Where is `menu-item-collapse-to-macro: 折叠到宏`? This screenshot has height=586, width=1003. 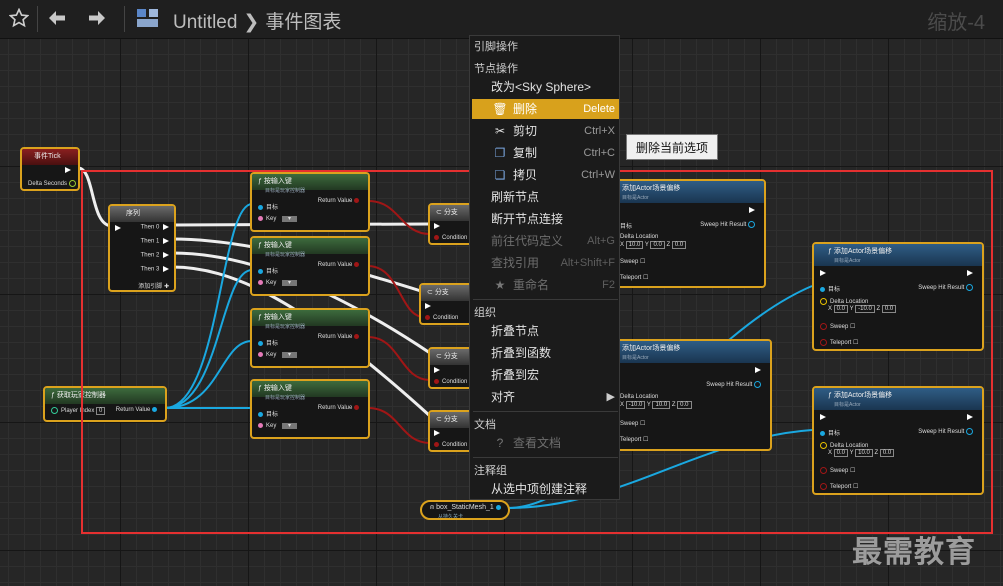 menu-item-collapse-to-macro: 折叠到宏 is located at coordinates (545, 375).